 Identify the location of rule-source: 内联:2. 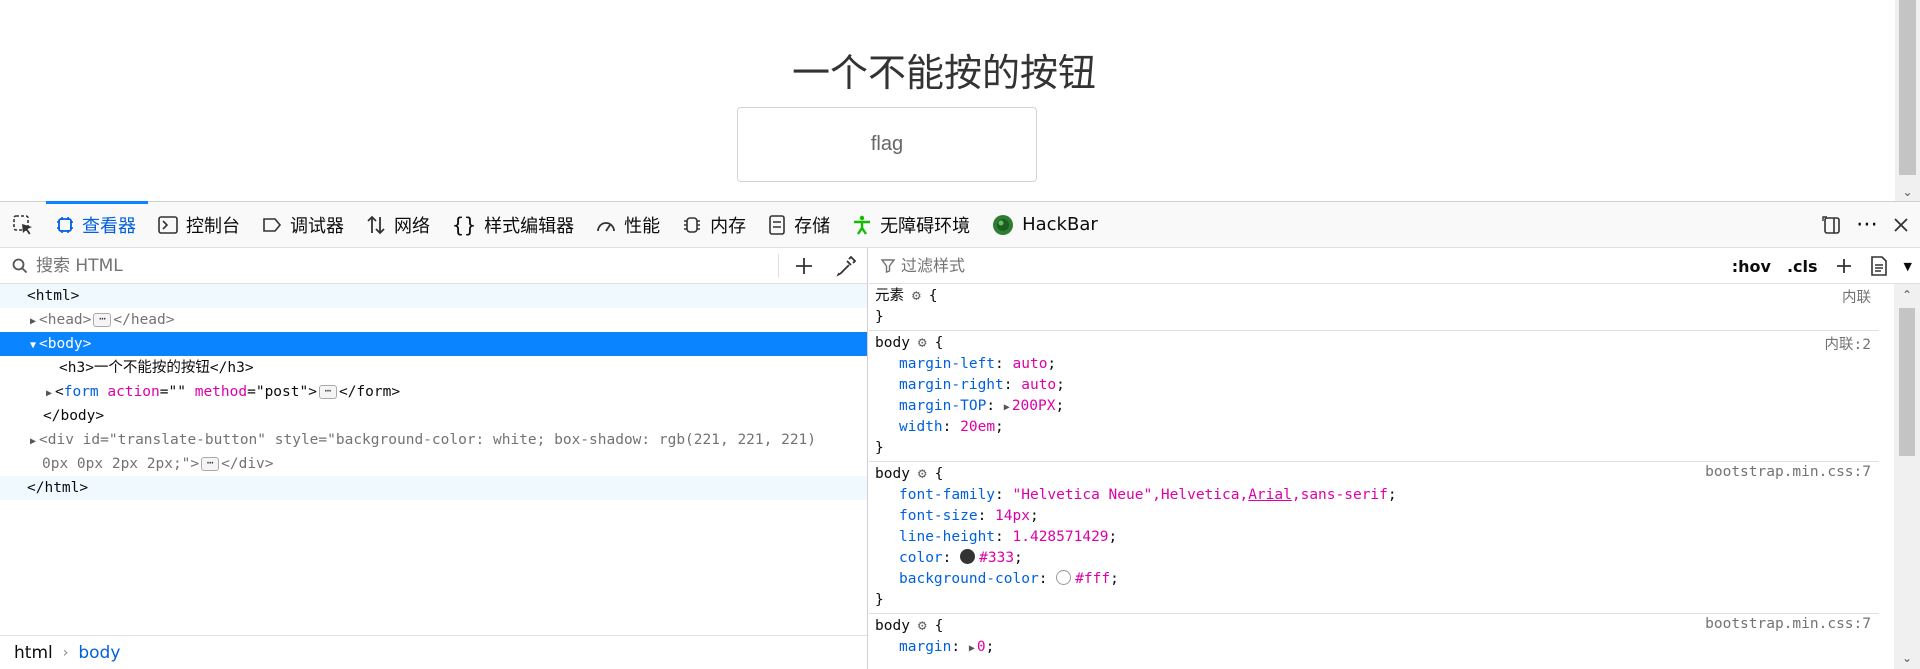
(1848, 343).